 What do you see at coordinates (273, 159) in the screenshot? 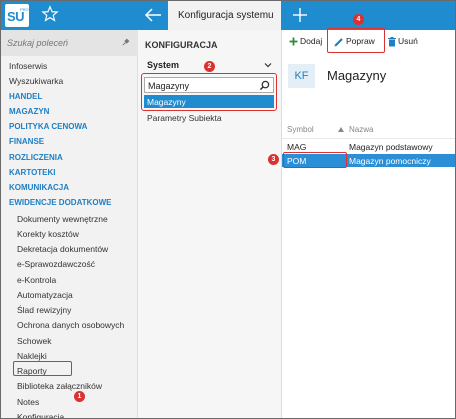
I see `step-marker-3: 3` at bounding box center [273, 159].